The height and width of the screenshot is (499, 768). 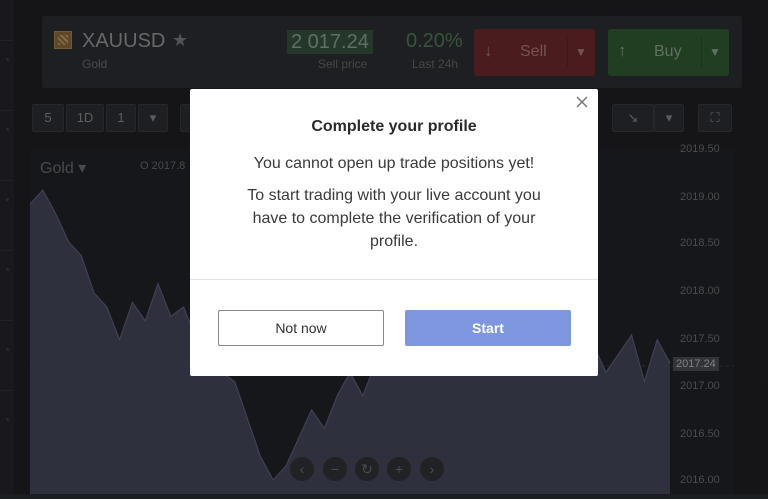 I want to click on not-now-button: Not now, so click(x=301, y=328).